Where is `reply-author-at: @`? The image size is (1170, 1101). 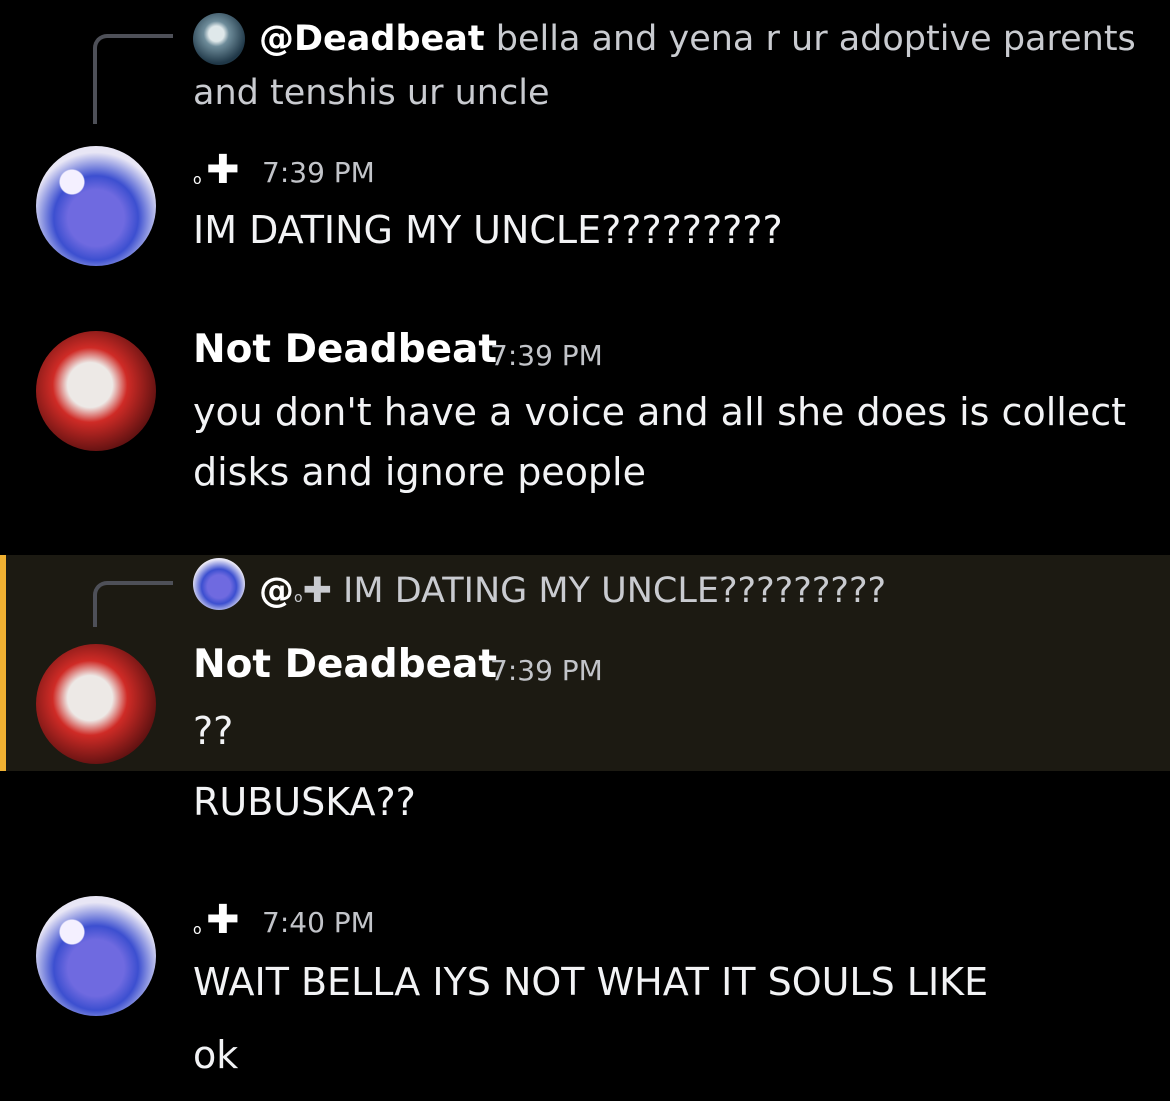 reply-author-at: @ is located at coordinates (276, 591).